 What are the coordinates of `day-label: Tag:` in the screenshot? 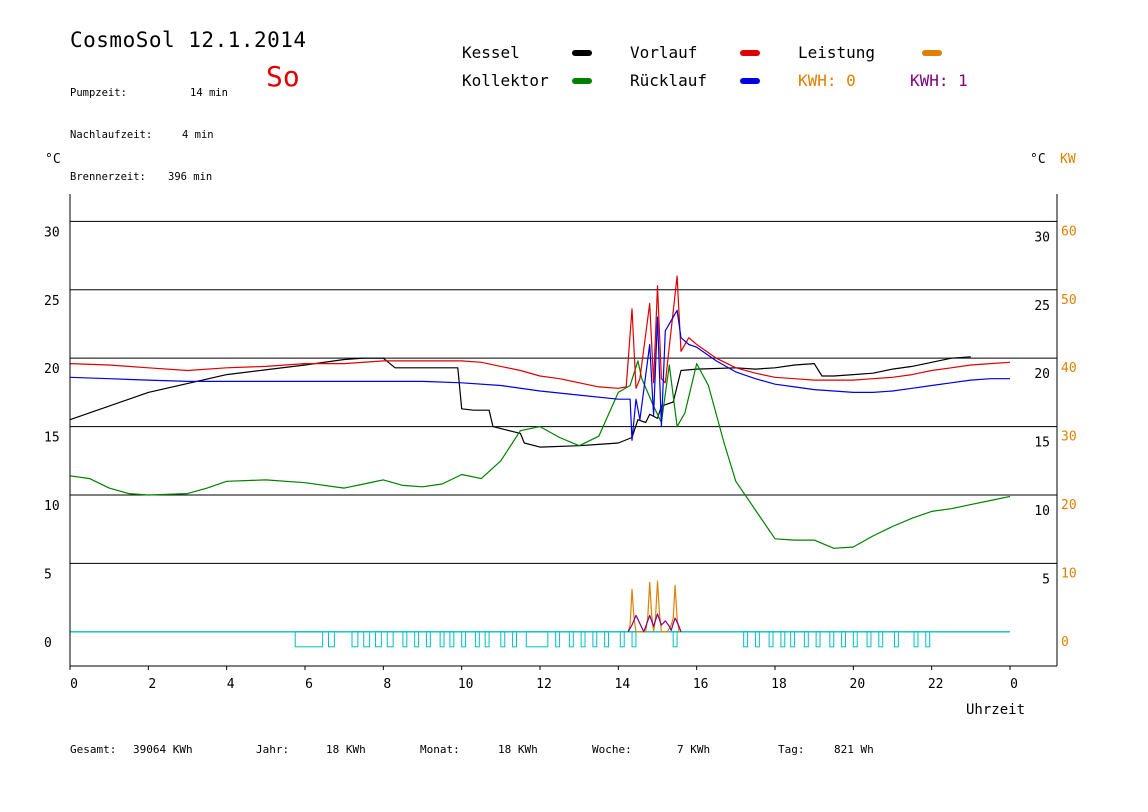 It's located at (791, 749).